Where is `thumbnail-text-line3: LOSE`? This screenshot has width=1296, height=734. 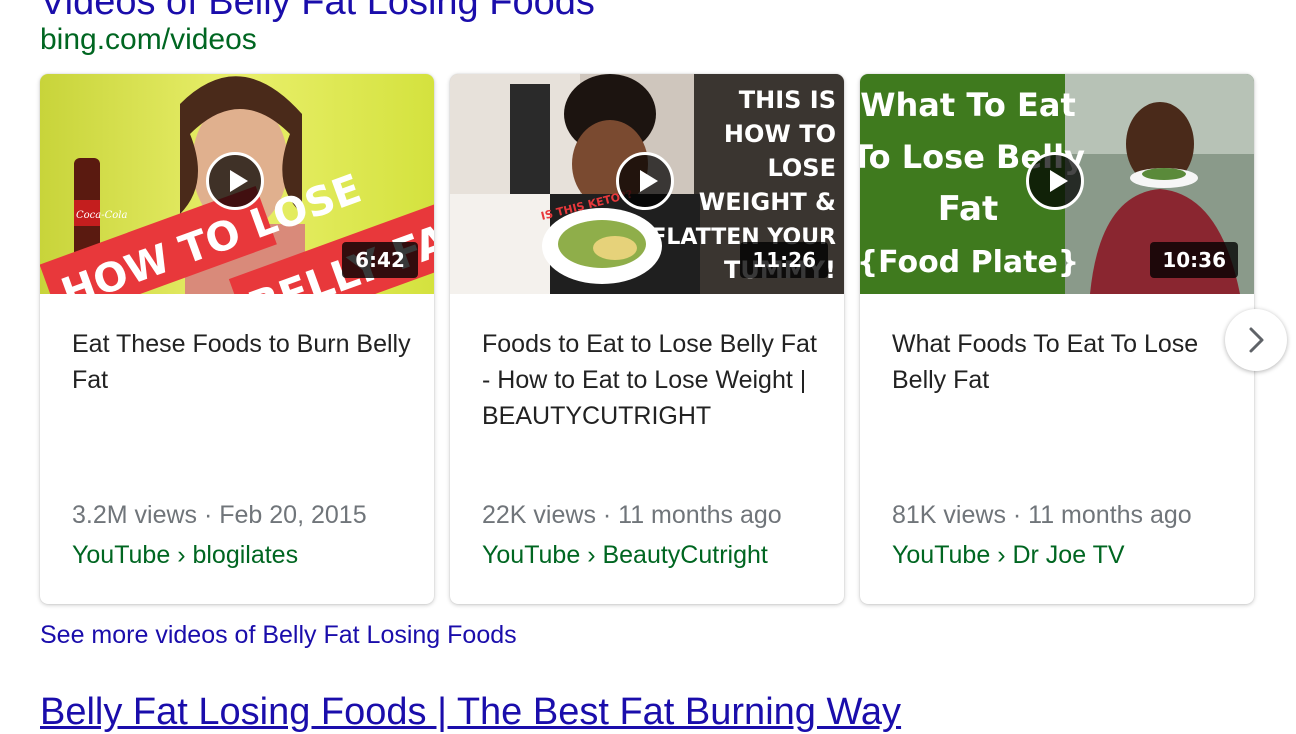 thumbnail-text-line3: LOSE is located at coordinates (801, 168).